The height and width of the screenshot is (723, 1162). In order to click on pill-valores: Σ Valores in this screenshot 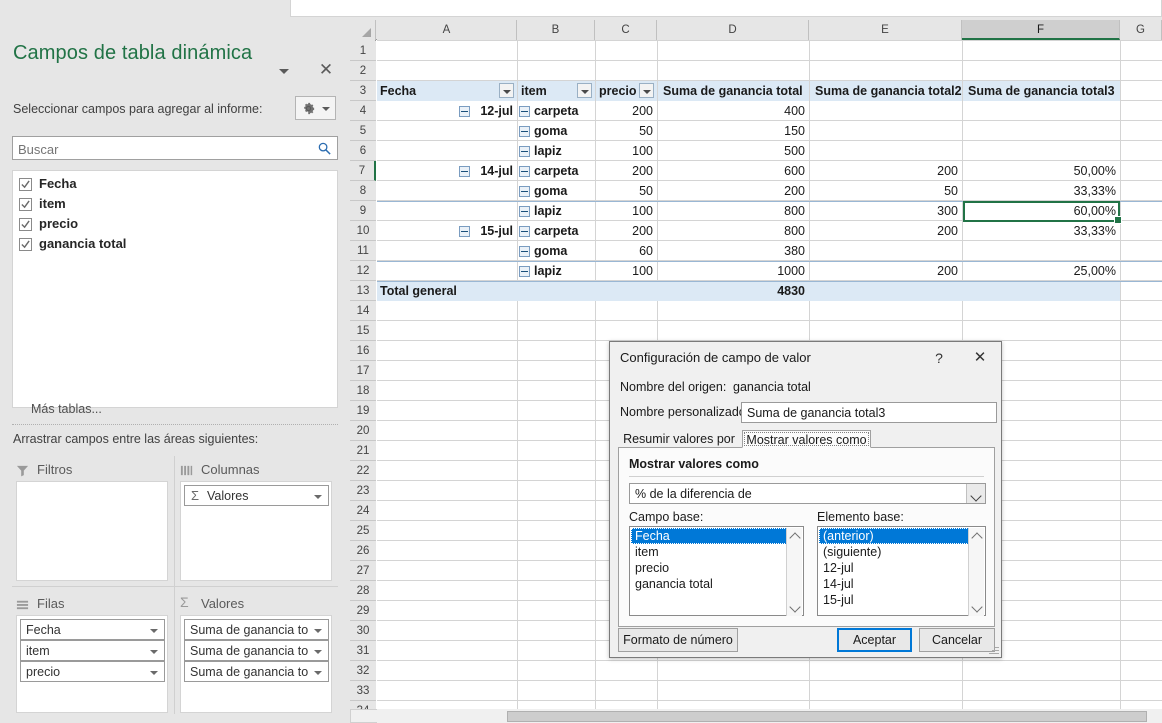, I will do `click(256, 495)`.